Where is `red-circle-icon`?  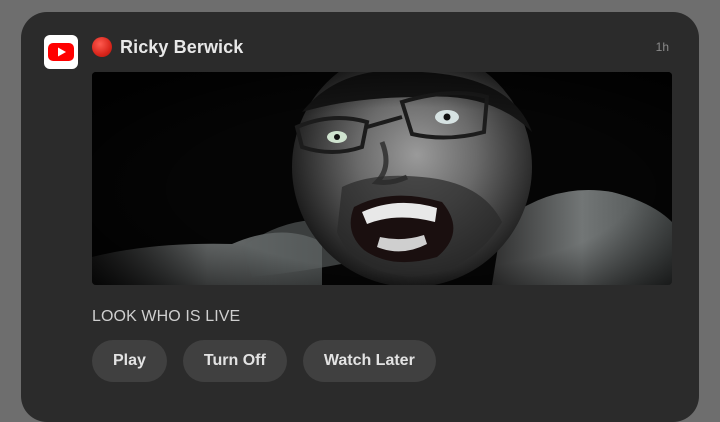
red-circle-icon is located at coordinates (102, 47).